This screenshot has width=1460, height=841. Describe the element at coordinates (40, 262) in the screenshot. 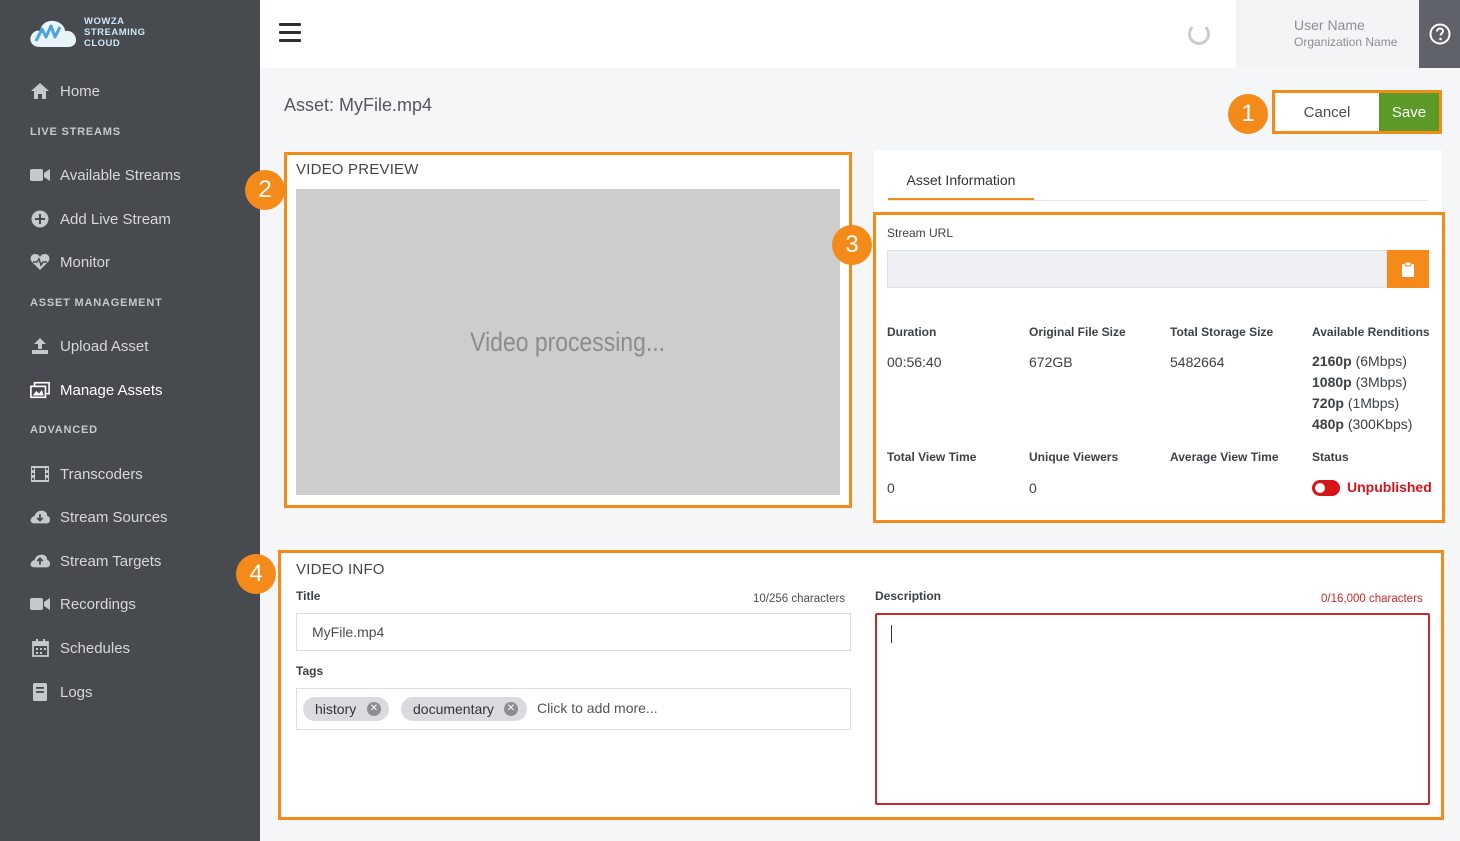

I see `heart-pulse-icon` at that location.